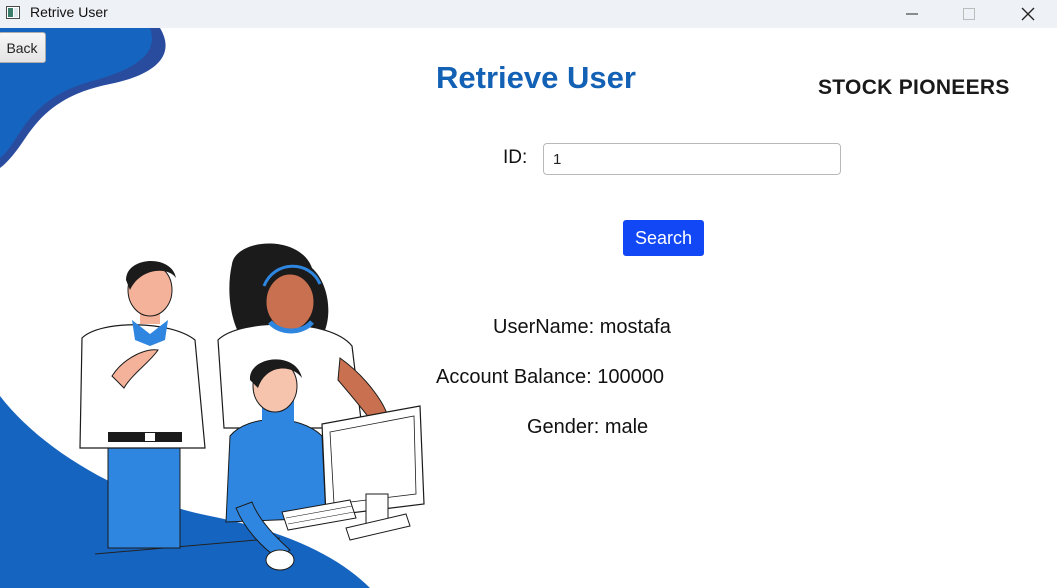 The width and height of the screenshot is (1057, 588). I want to click on minimize-icon, so click(912, 14).